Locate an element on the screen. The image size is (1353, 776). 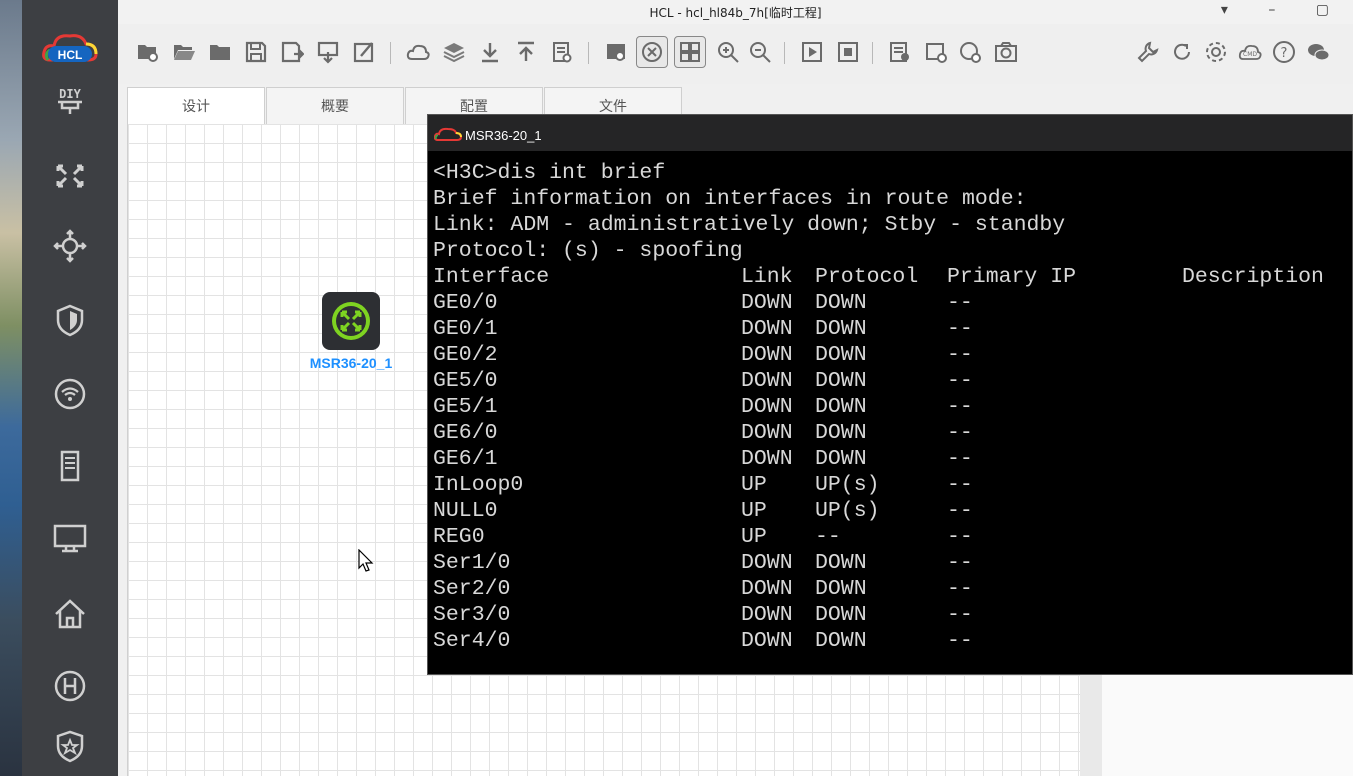
download-icon is located at coordinates (490, 53).